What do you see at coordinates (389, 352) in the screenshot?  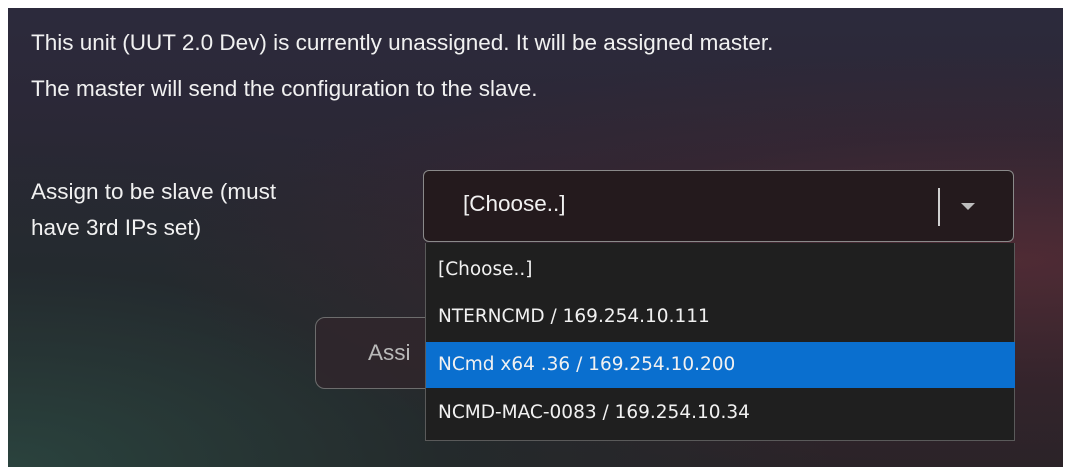 I see `assign-button-label: Assi` at bounding box center [389, 352].